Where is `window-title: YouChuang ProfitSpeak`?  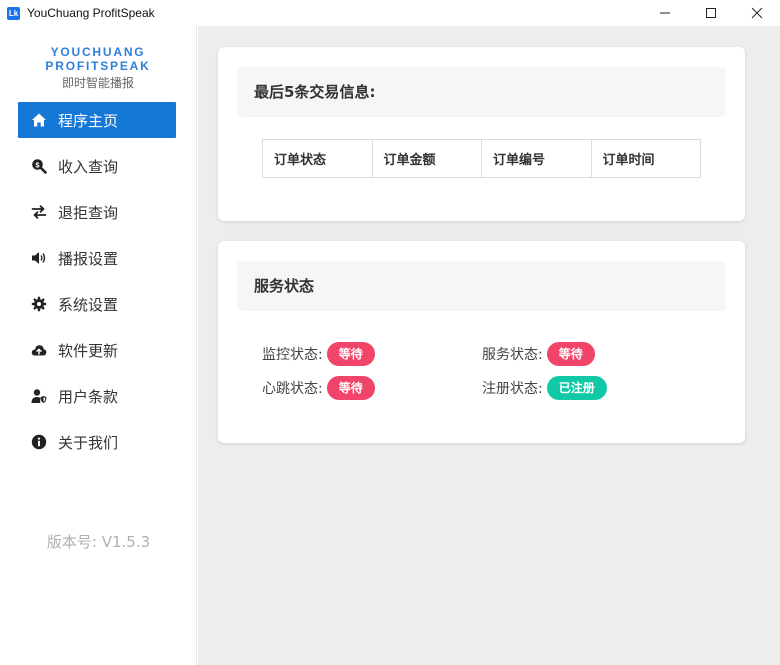
window-title: YouChuang ProfitSpeak is located at coordinates (91, 13).